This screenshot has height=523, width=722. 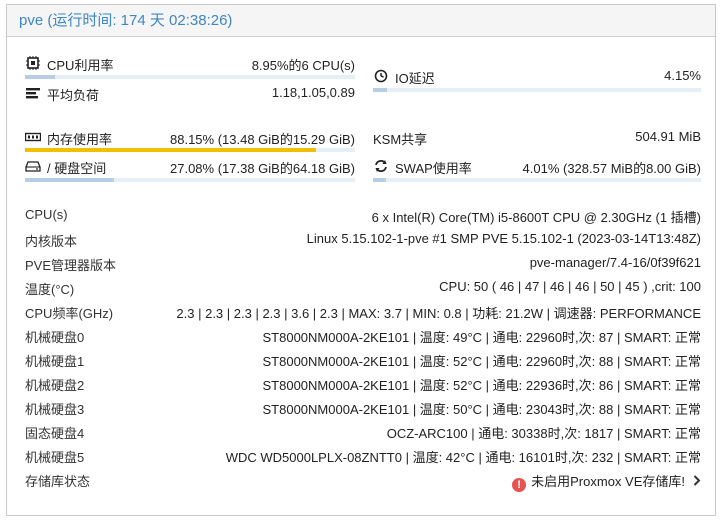 I want to click on swap-usage-bar, so click(x=537, y=180).